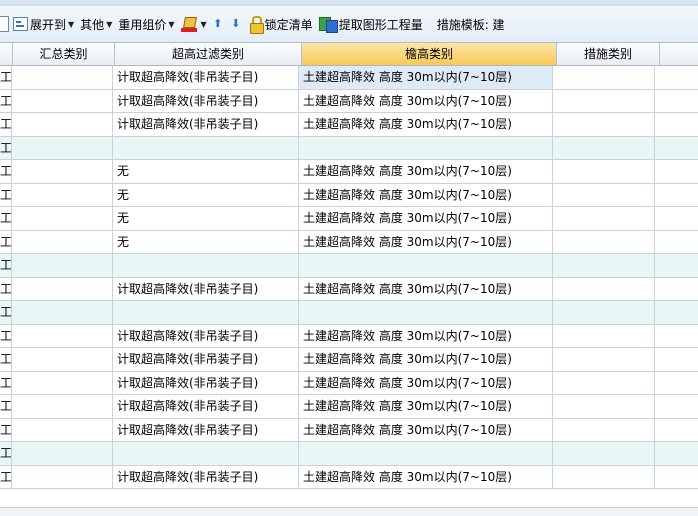 The height and width of the screenshot is (516, 698). What do you see at coordinates (371, 24) in the screenshot?
I see `extract-quantities-button: 提取图形工程量` at bounding box center [371, 24].